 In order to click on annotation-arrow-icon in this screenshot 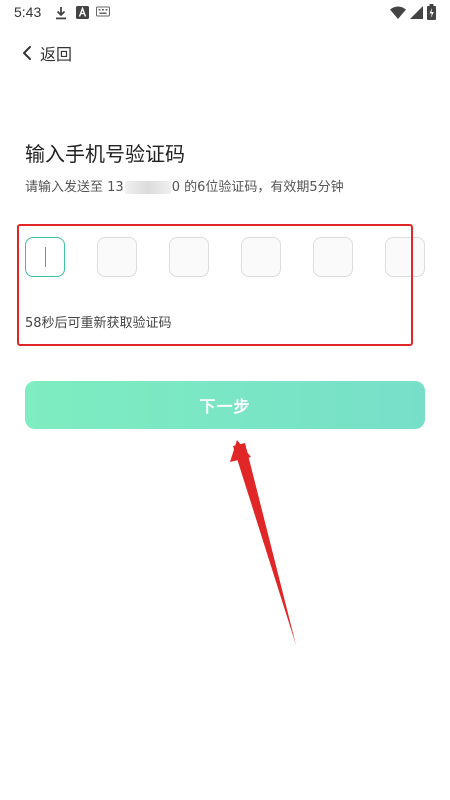, I will do `click(263, 542)`.